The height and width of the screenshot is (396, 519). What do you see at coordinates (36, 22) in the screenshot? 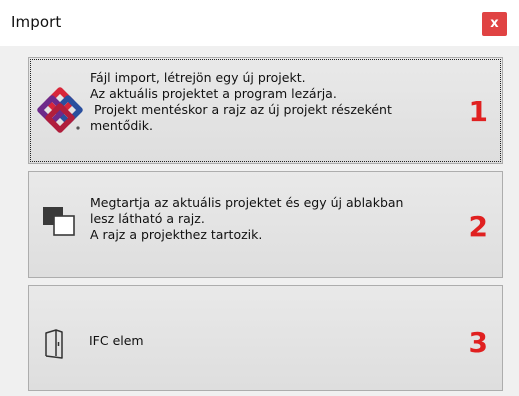
I see `dialog-title: Import` at bounding box center [36, 22].